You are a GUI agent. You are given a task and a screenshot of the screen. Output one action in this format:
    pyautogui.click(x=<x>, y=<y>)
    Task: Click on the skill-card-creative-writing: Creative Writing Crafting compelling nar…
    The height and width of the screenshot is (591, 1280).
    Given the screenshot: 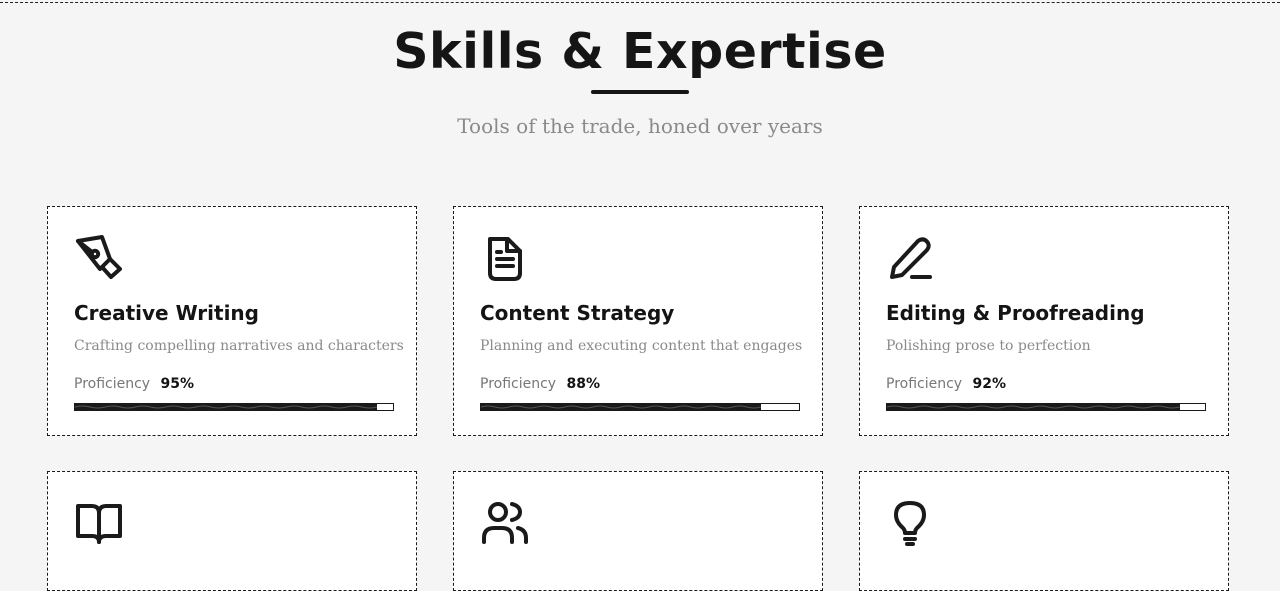 What is the action you would take?
    pyautogui.click(x=232, y=321)
    